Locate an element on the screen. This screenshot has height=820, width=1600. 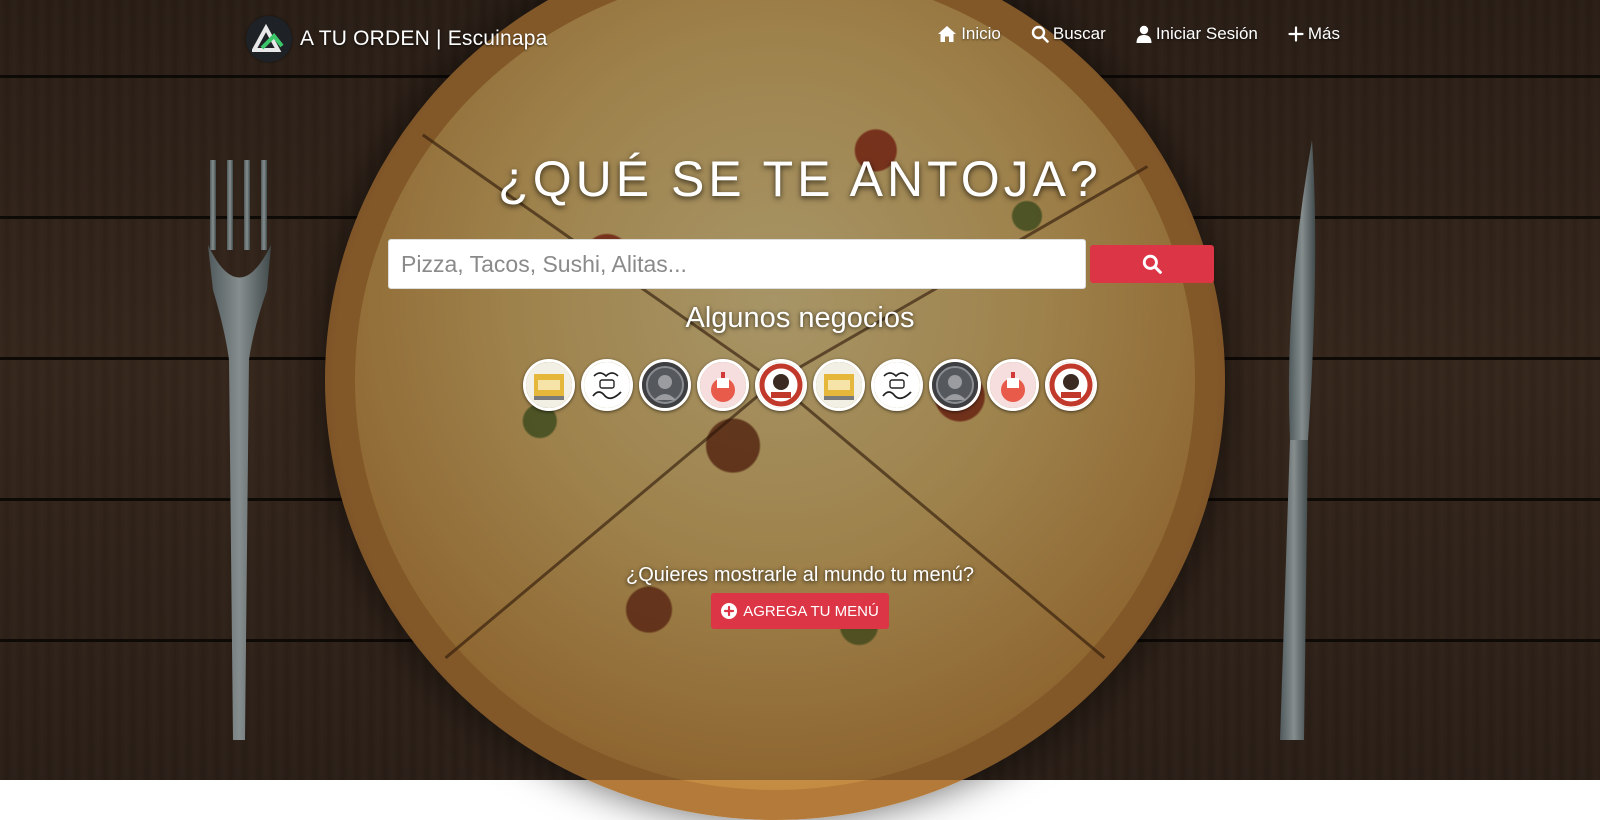
nav-iniciar-sesion: Iniciar Sesión is located at coordinates (1197, 34).